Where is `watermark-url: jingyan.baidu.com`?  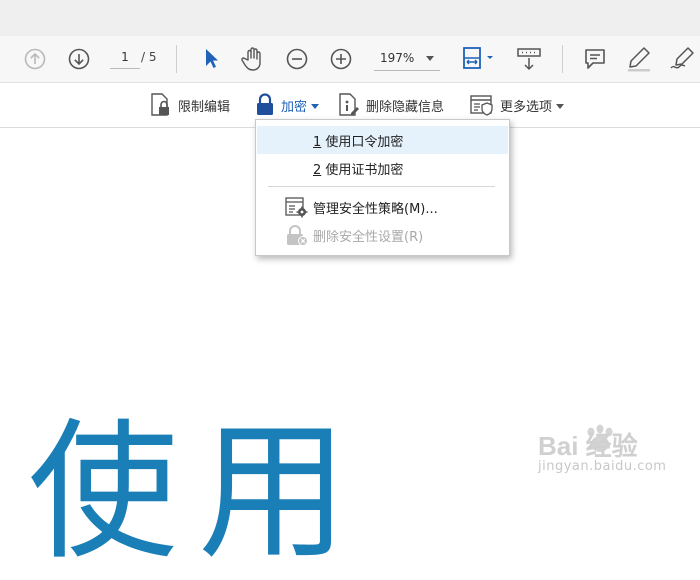
watermark-url: jingyan.baidu.com is located at coordinates (602, 466).